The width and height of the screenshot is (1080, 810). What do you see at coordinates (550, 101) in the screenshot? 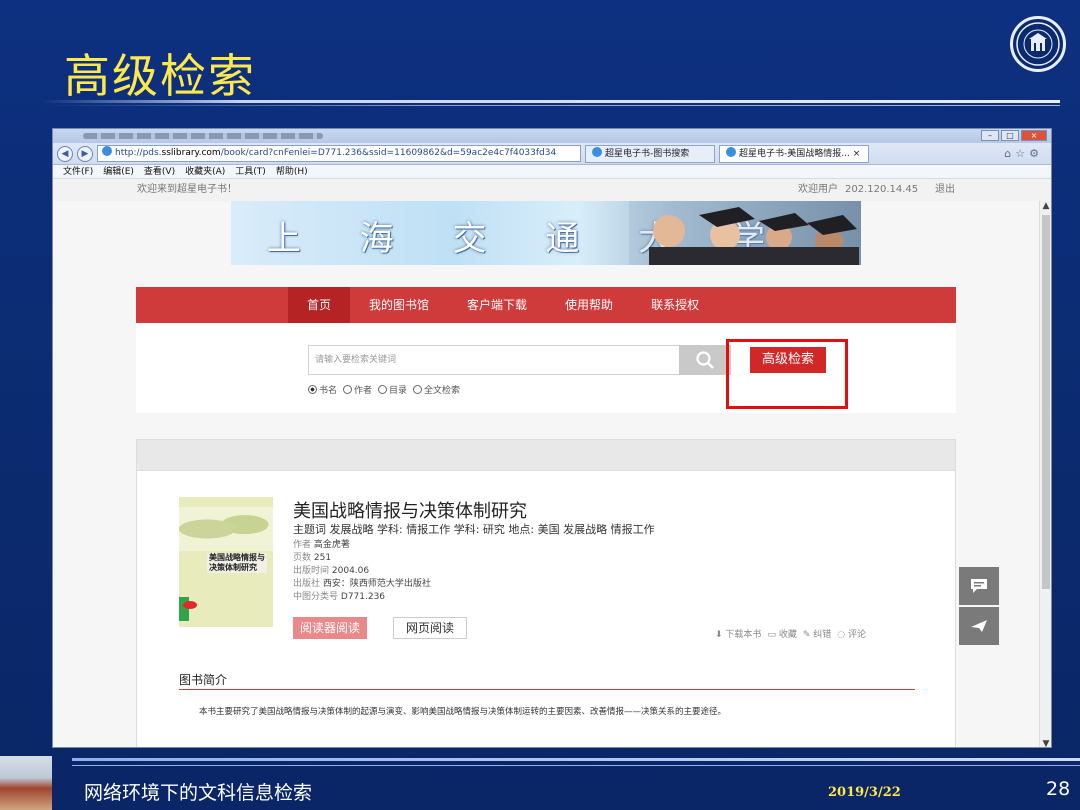
I see `title-rule` at bounding box center [550, 101].